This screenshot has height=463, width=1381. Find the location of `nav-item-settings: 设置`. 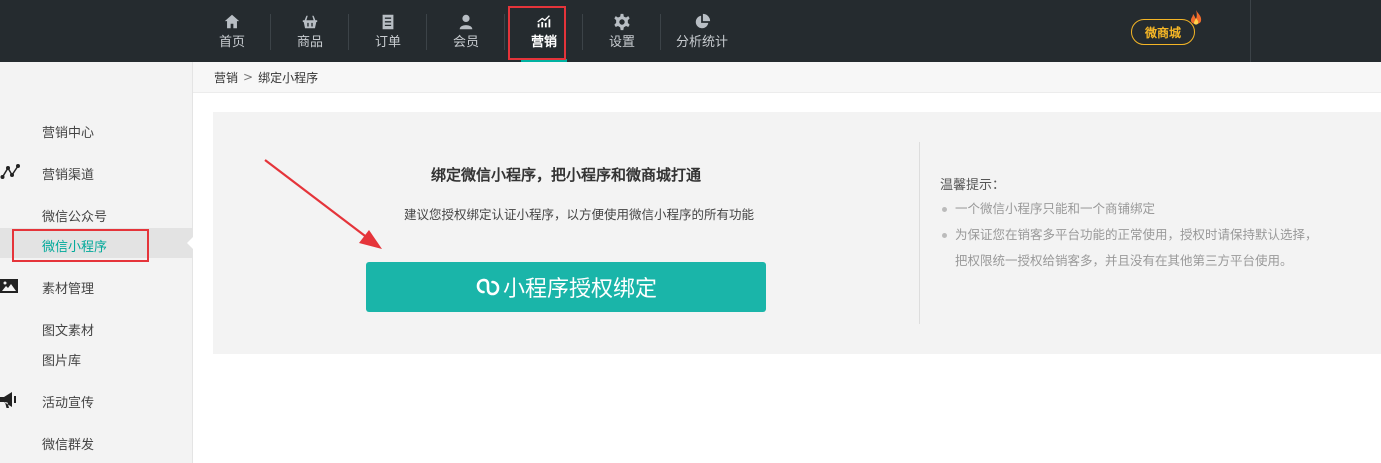

nav-item-settings: 设置 is located at coordinates (622, 31).